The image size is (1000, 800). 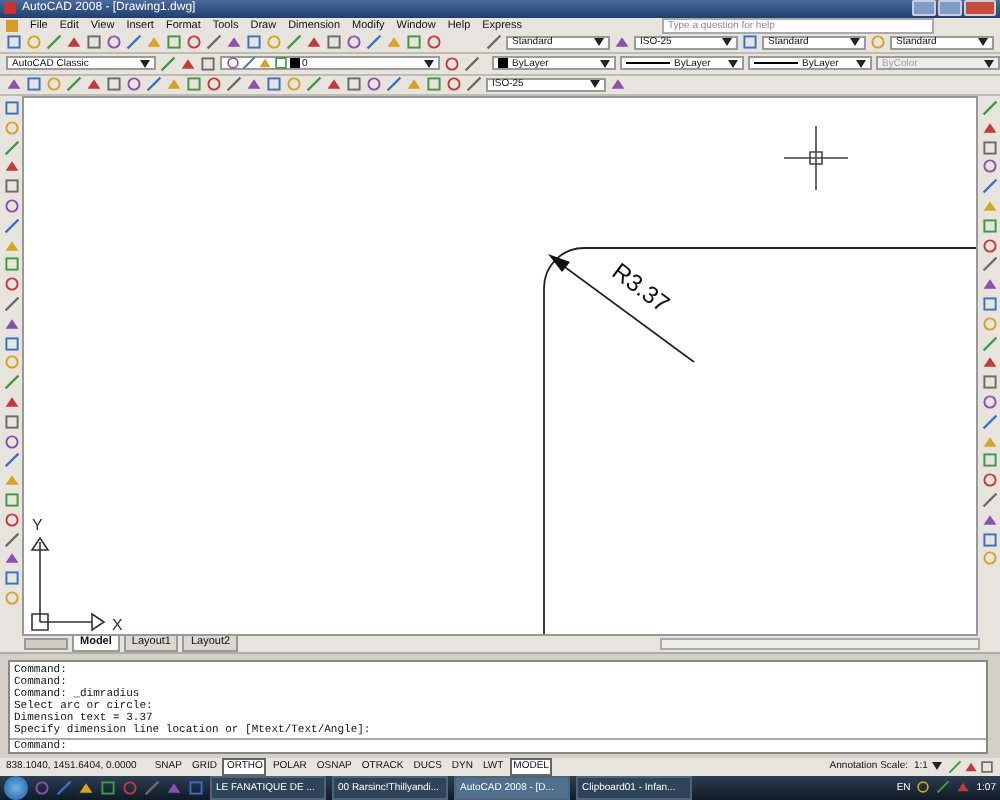 I want to click on horizontal-scrollbar, so click(x=820, y=643).